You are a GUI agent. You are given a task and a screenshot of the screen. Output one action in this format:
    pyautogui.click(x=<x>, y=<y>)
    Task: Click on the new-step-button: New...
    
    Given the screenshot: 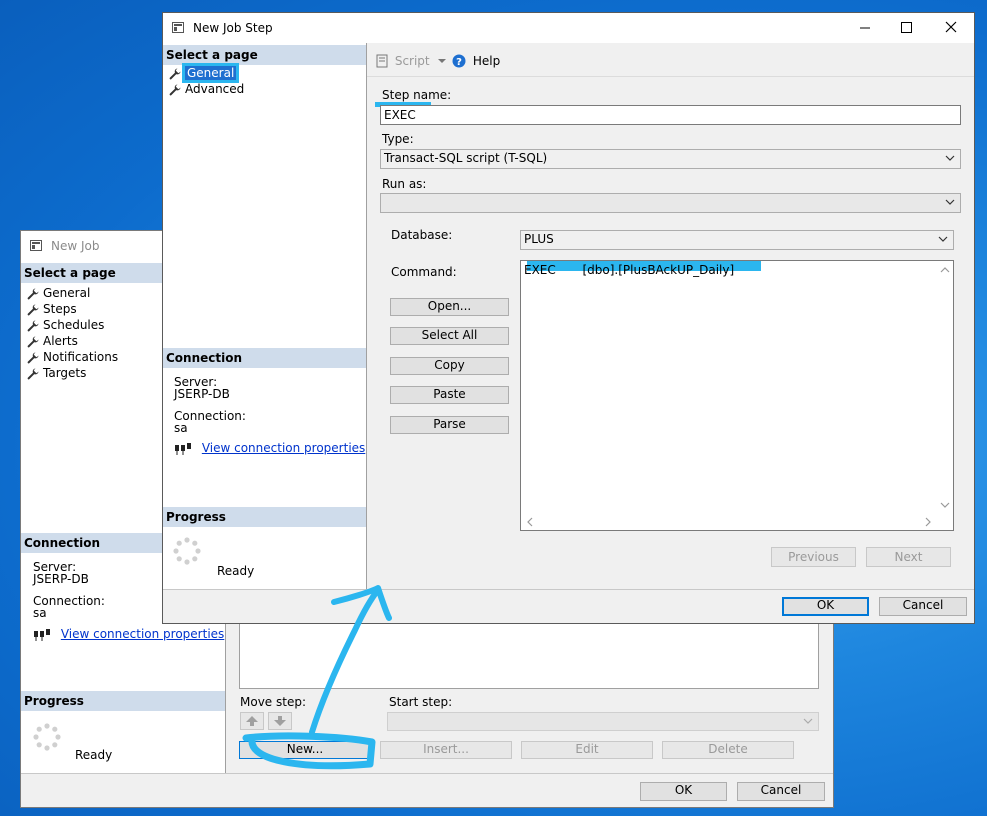 What is the action you would take?
    pyautogui.click(x=305, y=750)
    